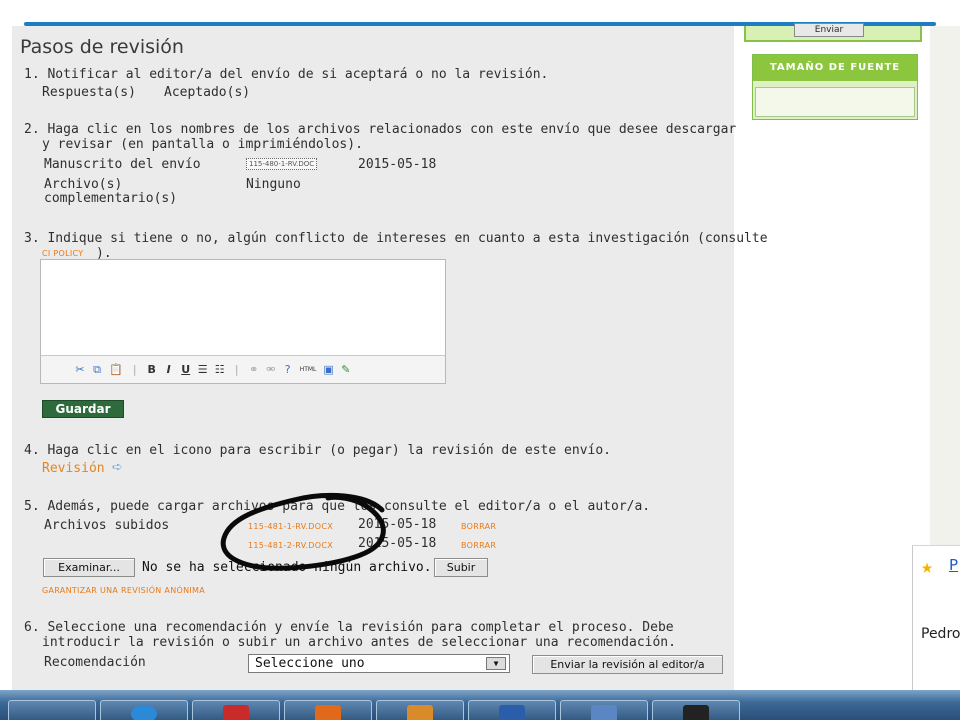 This screenshot has width=960, height=720. What do you see at coordinates (83, 184) in the screenshot?
I see `supplementary-label-line-1: Archivo(s)` at bounding box center [83, 184].